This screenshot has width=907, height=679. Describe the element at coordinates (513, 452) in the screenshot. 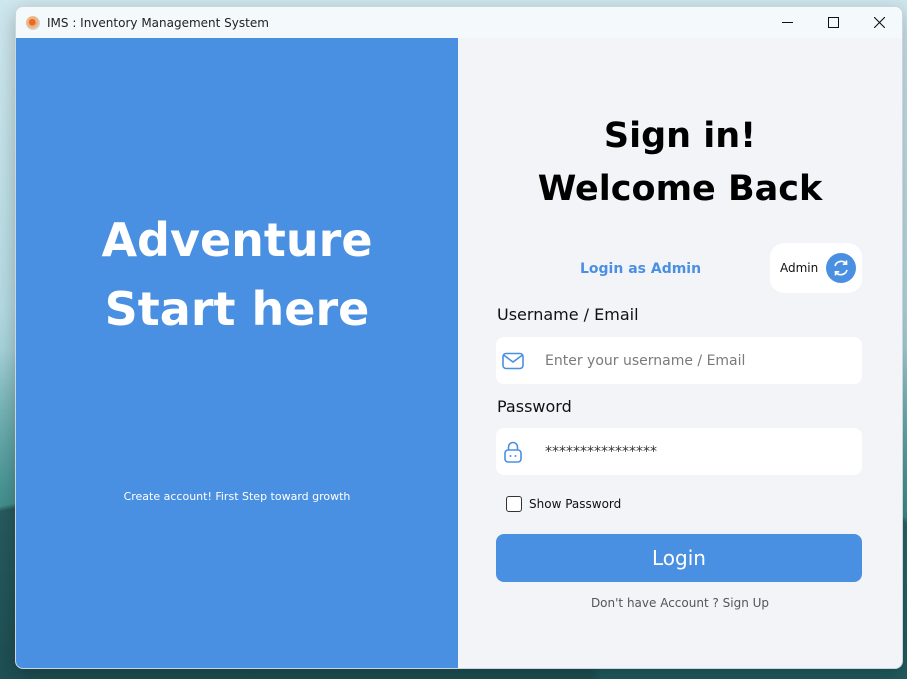

I see `lock-icon` at that location.